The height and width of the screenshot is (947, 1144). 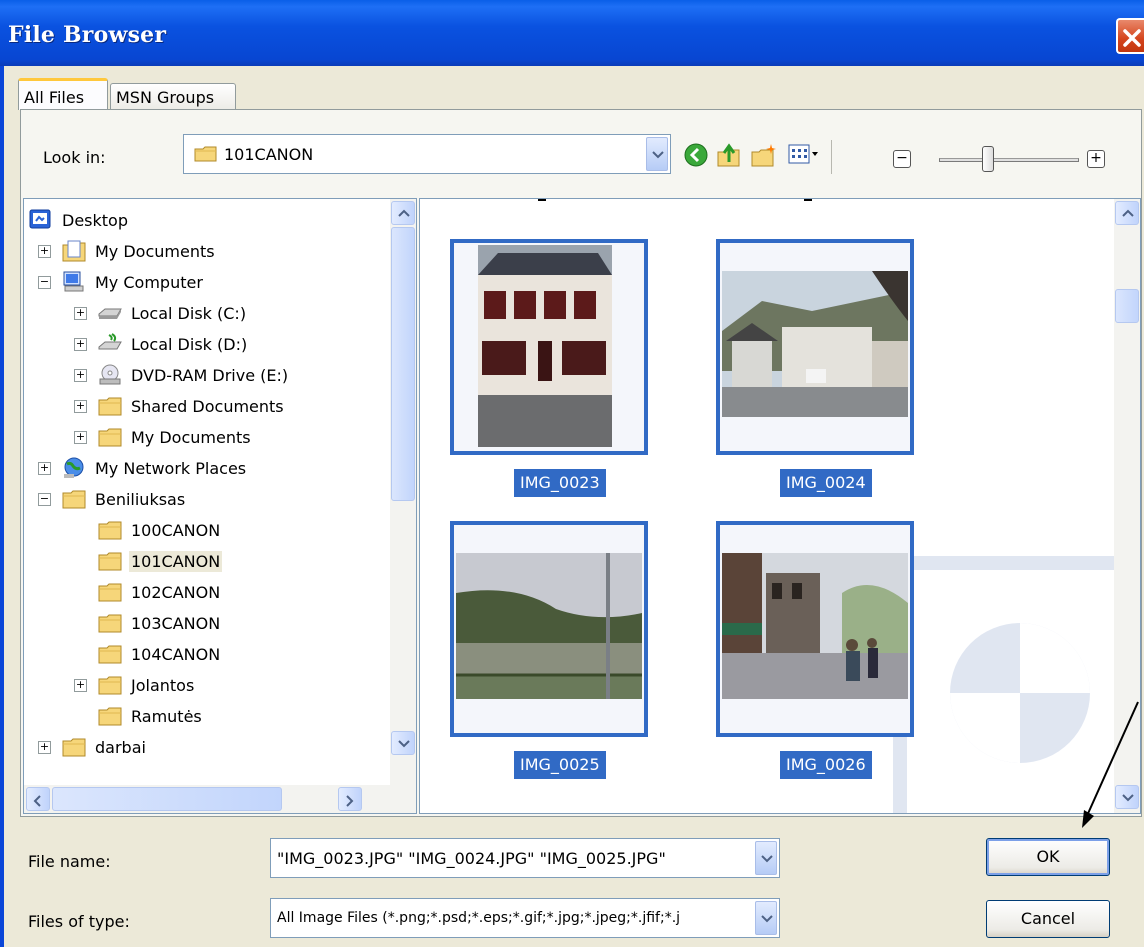 I want to click on tree-item-100canon: 100CANON, so click(x=159, y=530).